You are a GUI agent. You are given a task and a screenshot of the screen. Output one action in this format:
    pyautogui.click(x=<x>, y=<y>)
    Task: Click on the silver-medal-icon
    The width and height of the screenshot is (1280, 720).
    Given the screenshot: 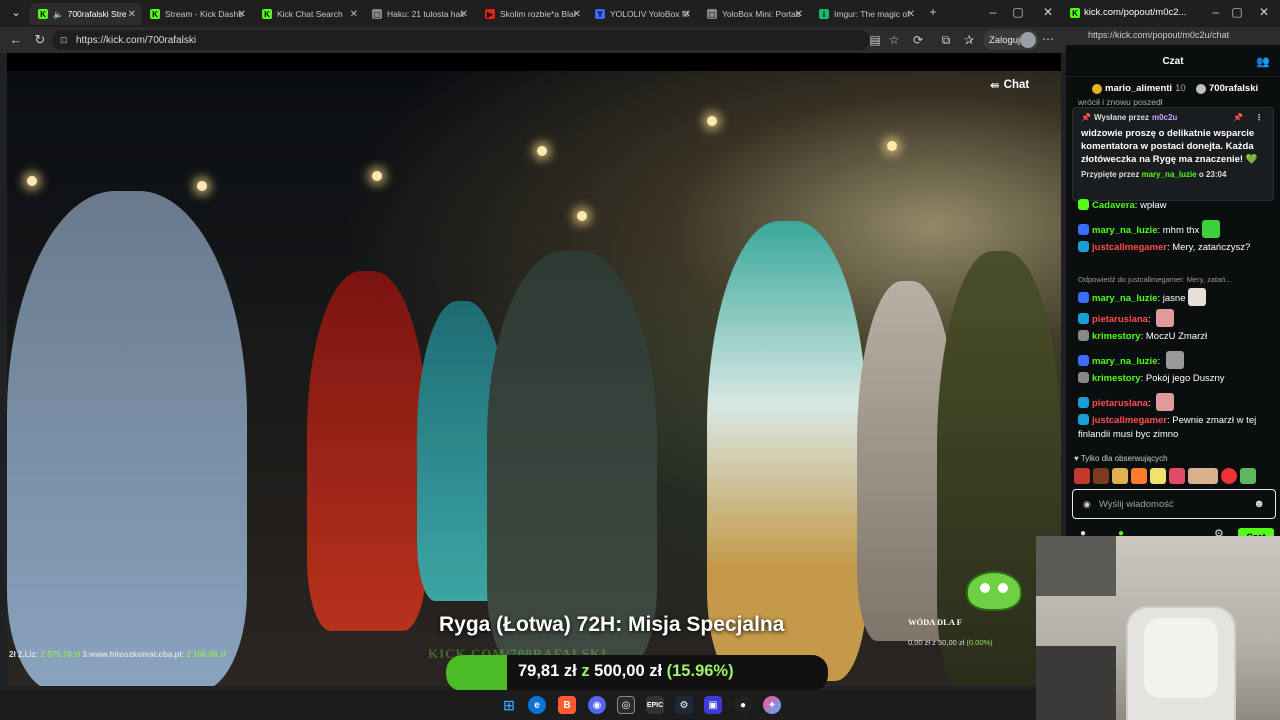 What is the action you would take?
    pyautogui.click(x=1201, y=88)
    